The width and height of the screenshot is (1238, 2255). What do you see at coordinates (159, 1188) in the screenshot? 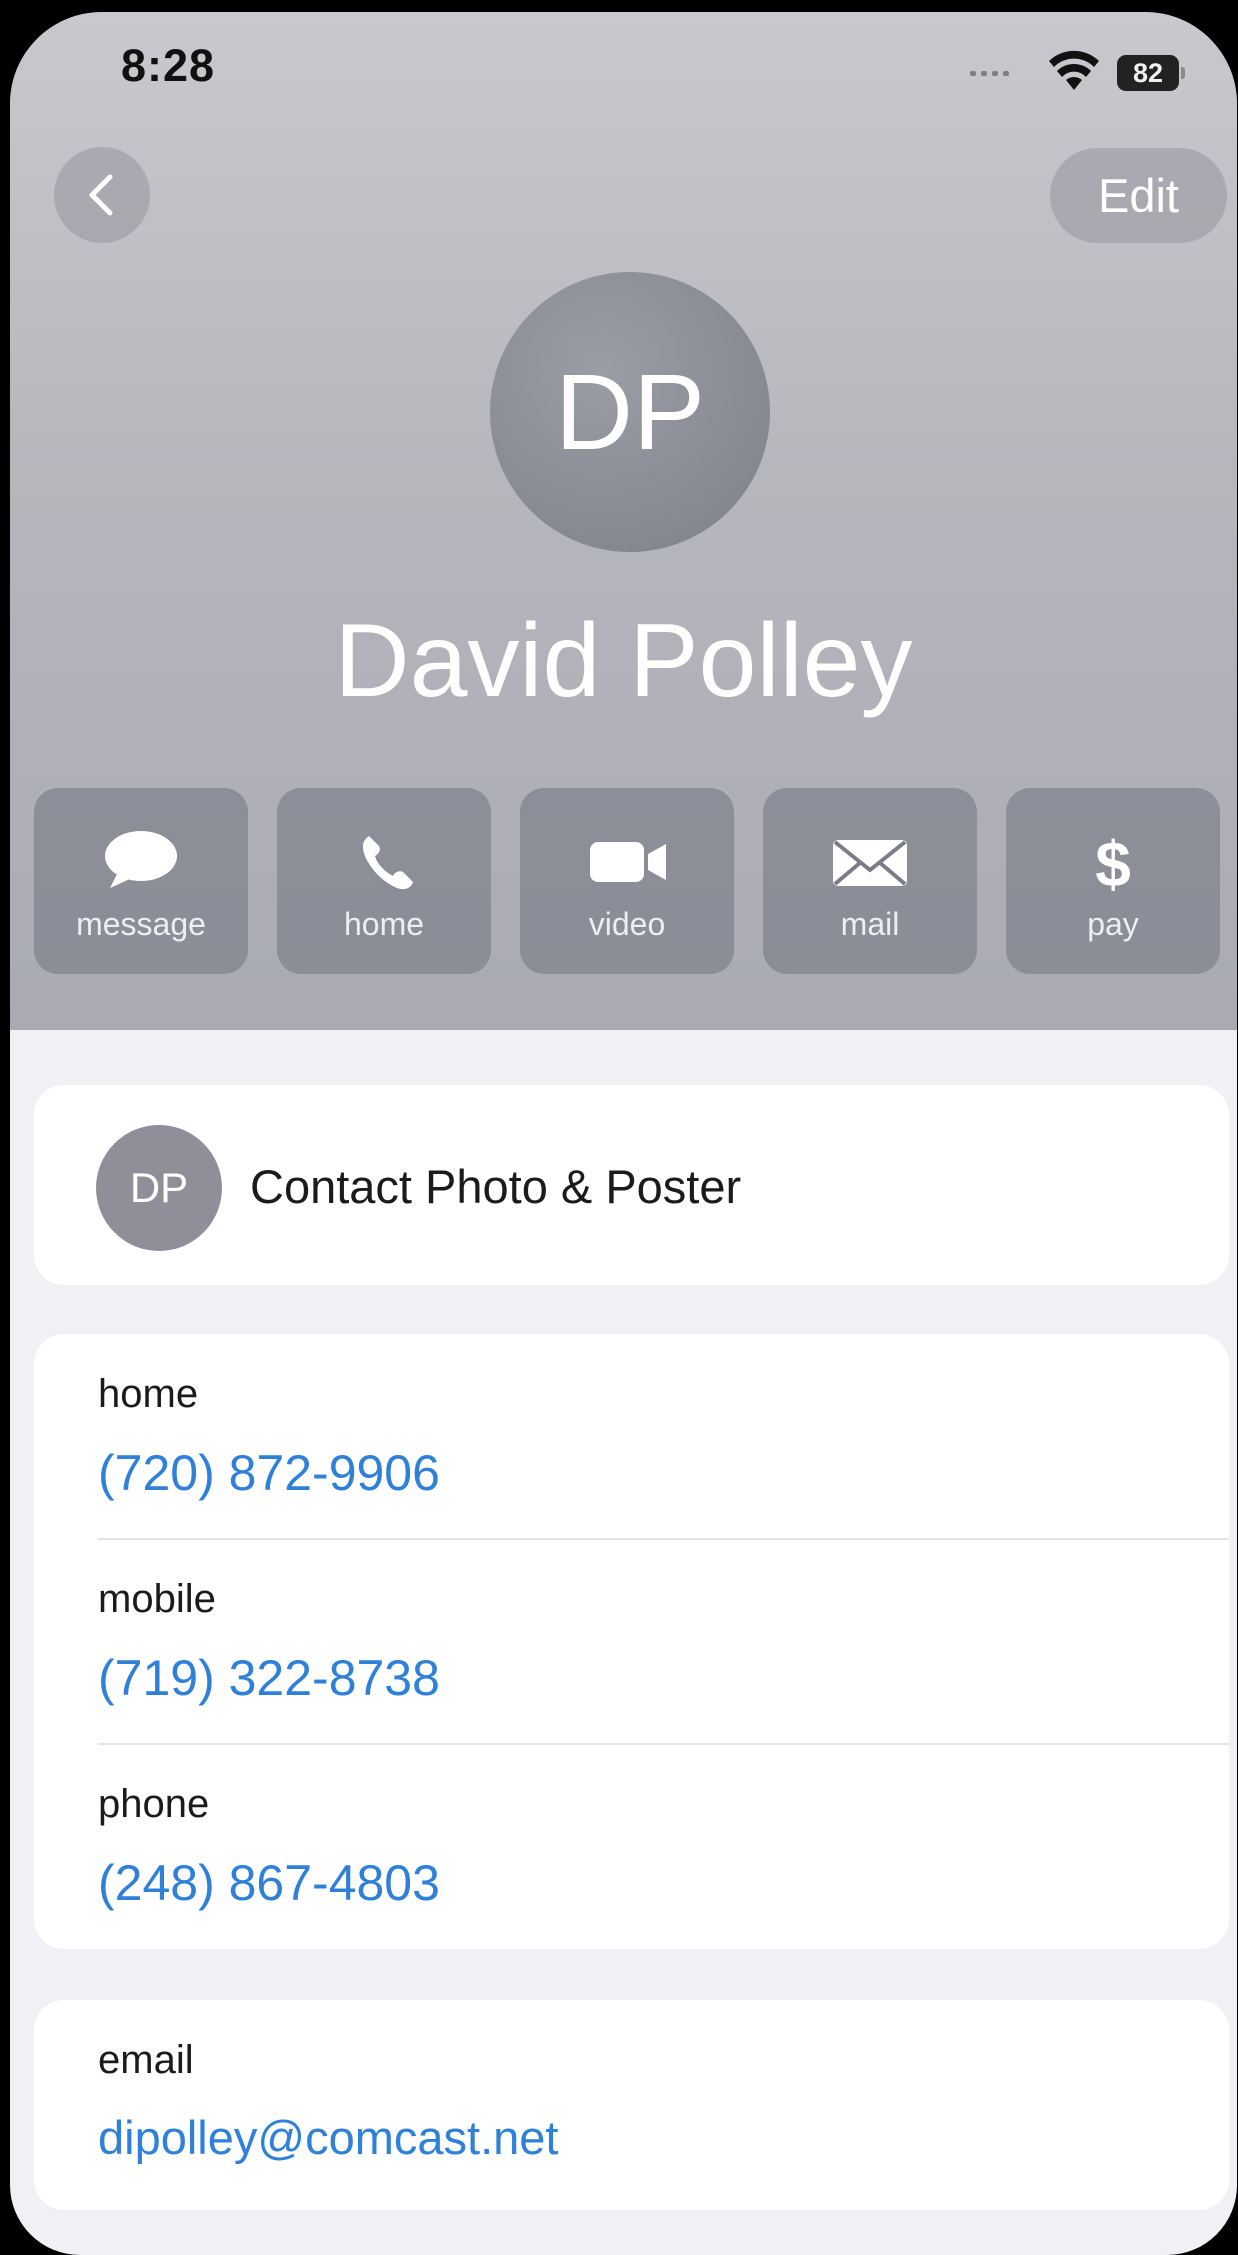
I see `contact-photo-avatar: DP` at bounding box center [159, 1188].